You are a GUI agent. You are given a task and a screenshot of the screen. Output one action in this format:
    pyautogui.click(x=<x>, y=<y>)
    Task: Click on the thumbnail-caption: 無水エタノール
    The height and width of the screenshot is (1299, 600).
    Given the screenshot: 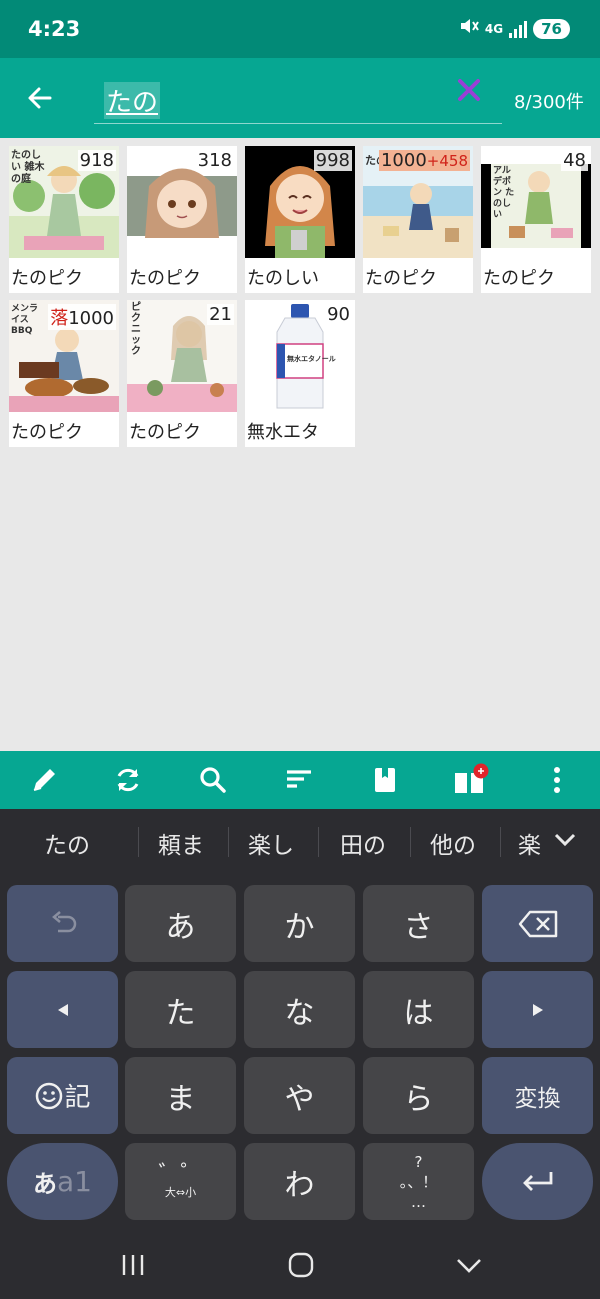 What is the action you would take?
    pyautogui.click(x=311, y=359)
    